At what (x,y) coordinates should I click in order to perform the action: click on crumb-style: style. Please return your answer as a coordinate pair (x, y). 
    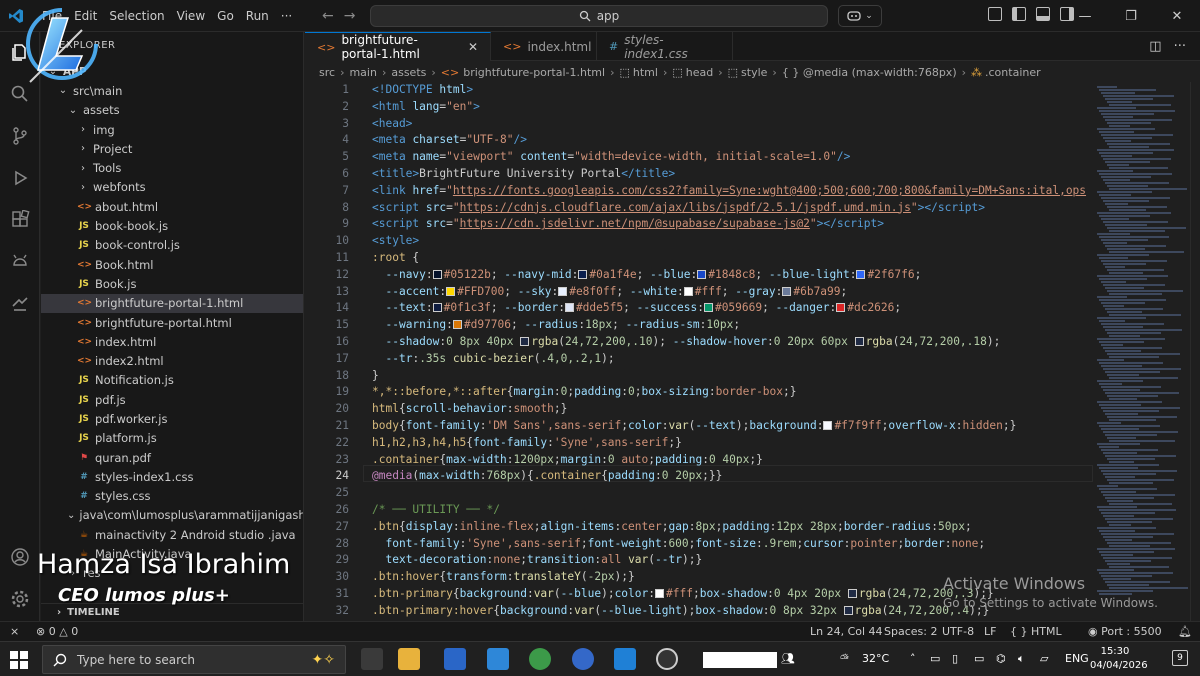
    Looking at the image, I should click on (754, 72).